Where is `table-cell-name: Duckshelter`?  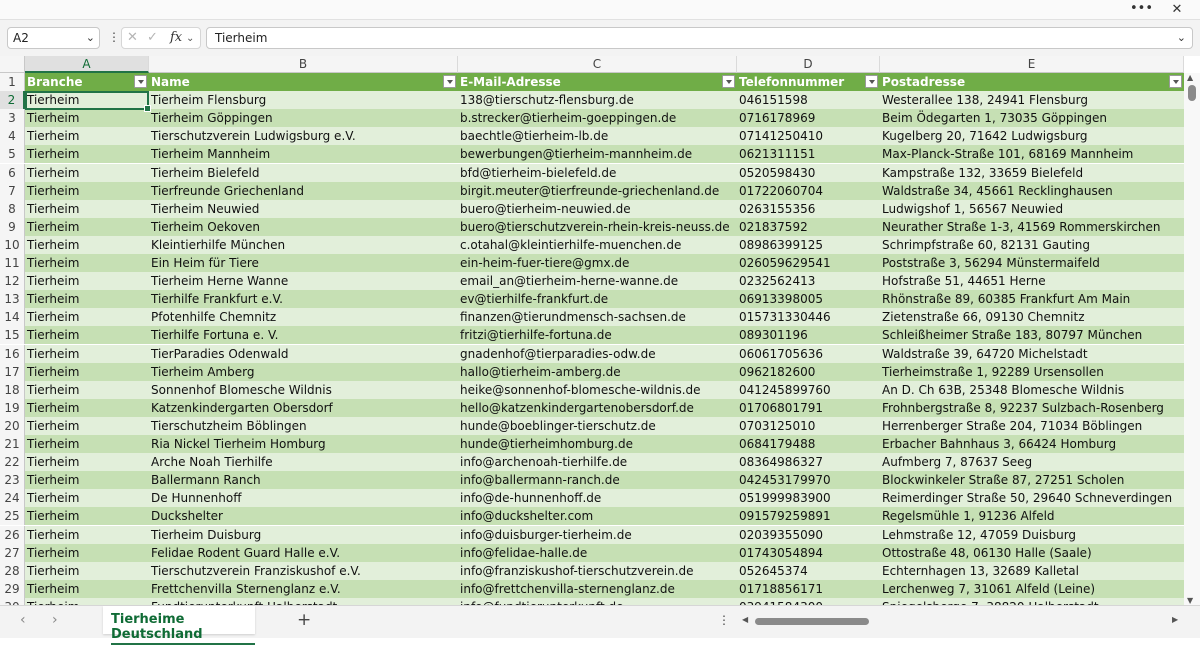
table-cell-name: Duckshelter is located at coordinates (303, 516).